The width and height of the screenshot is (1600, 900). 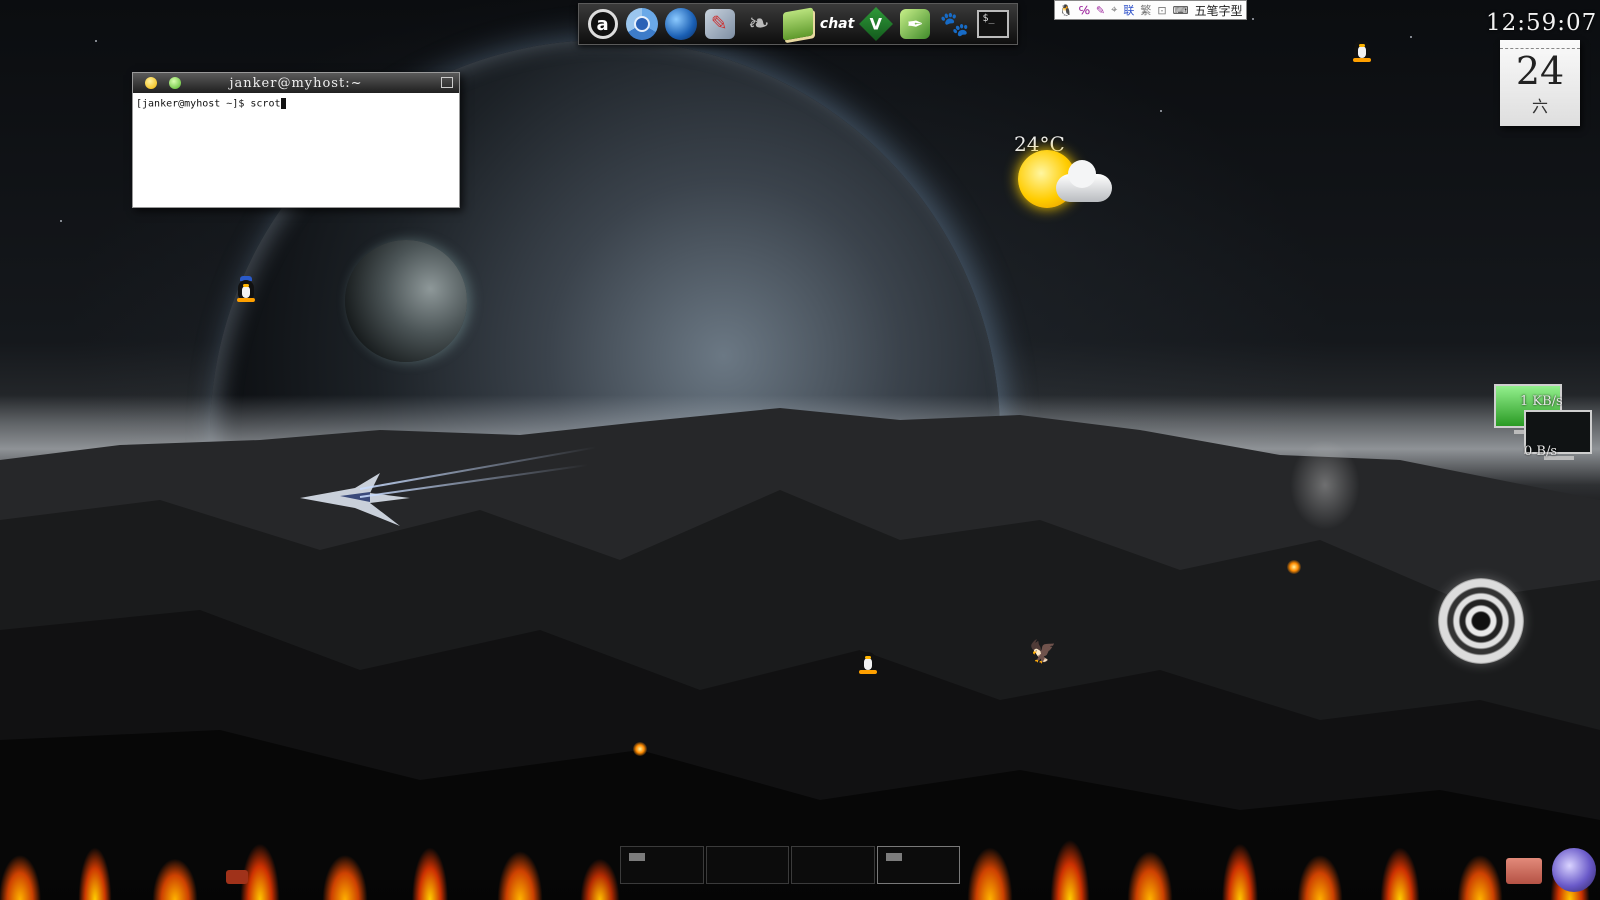 What do you see at coordinates (1218, 10) in the screenshot?
I see `ime-engine-label: 五笔字型` at bounding box center [1218, 10].